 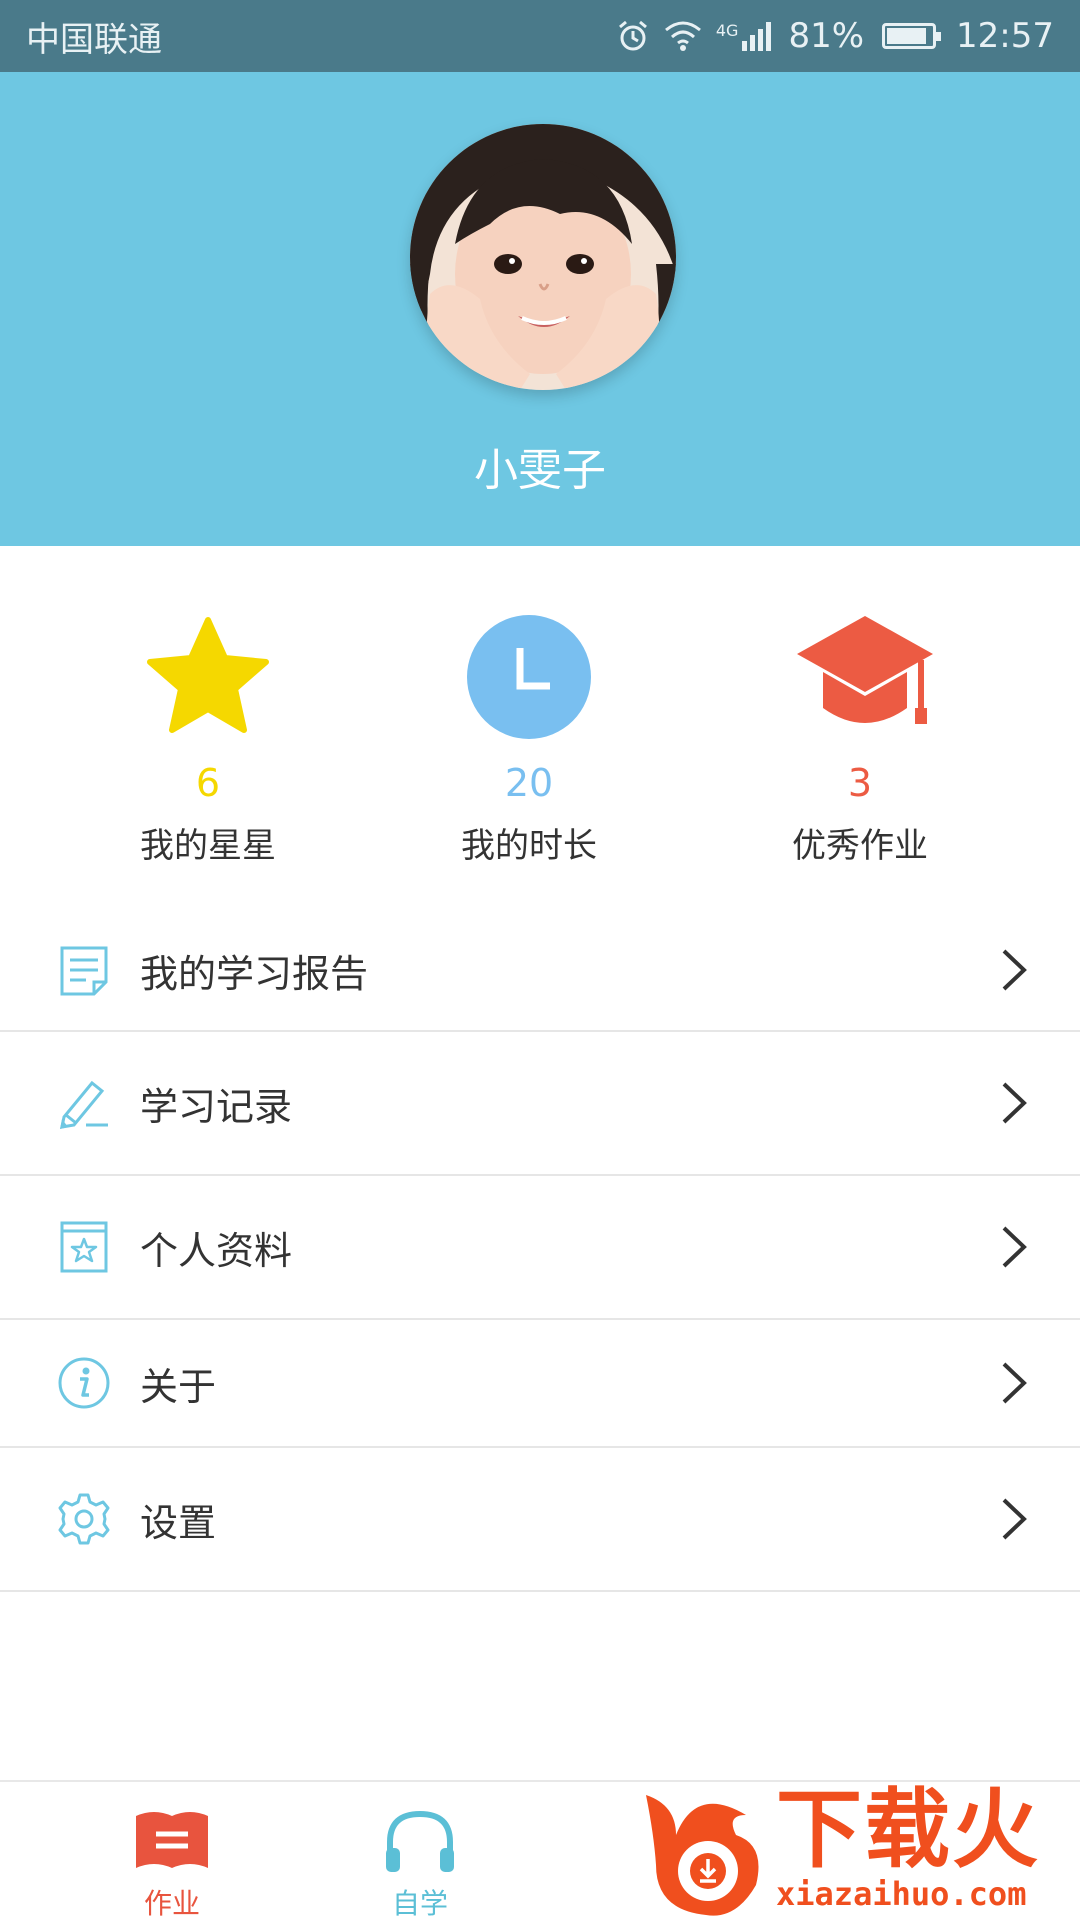 I want to click on status-icons: 4G 81% 12:57, so click(x=835, y=36).